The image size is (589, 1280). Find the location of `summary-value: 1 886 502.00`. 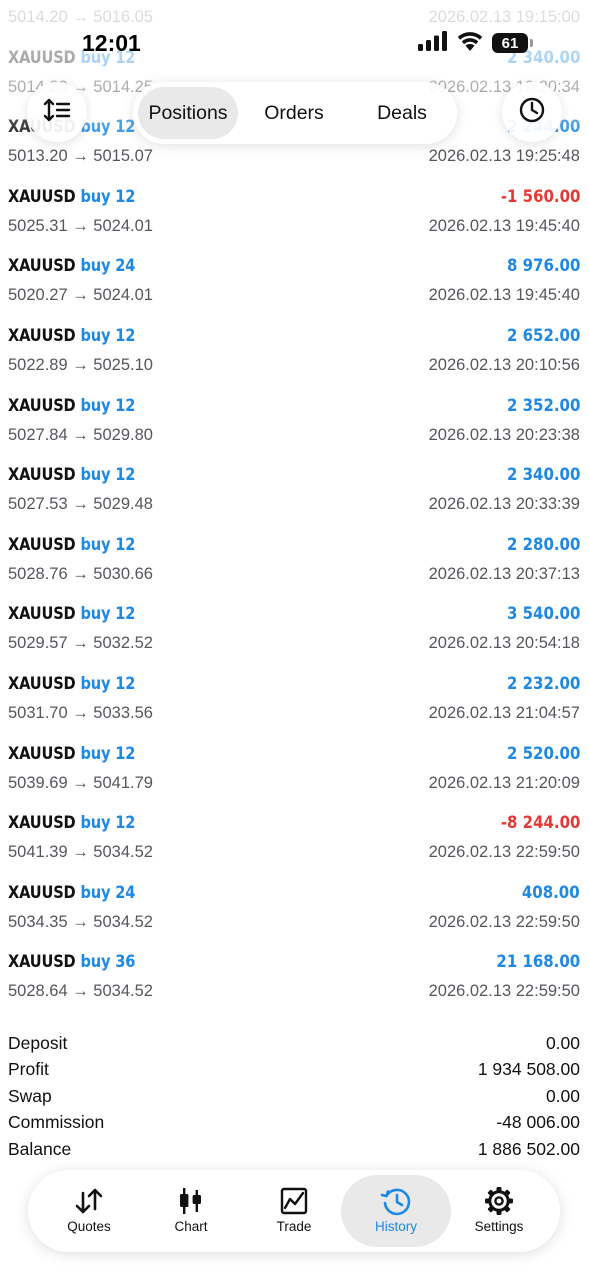

summary-value: 1 886 502.00 is located at coordinates (528, 1148).